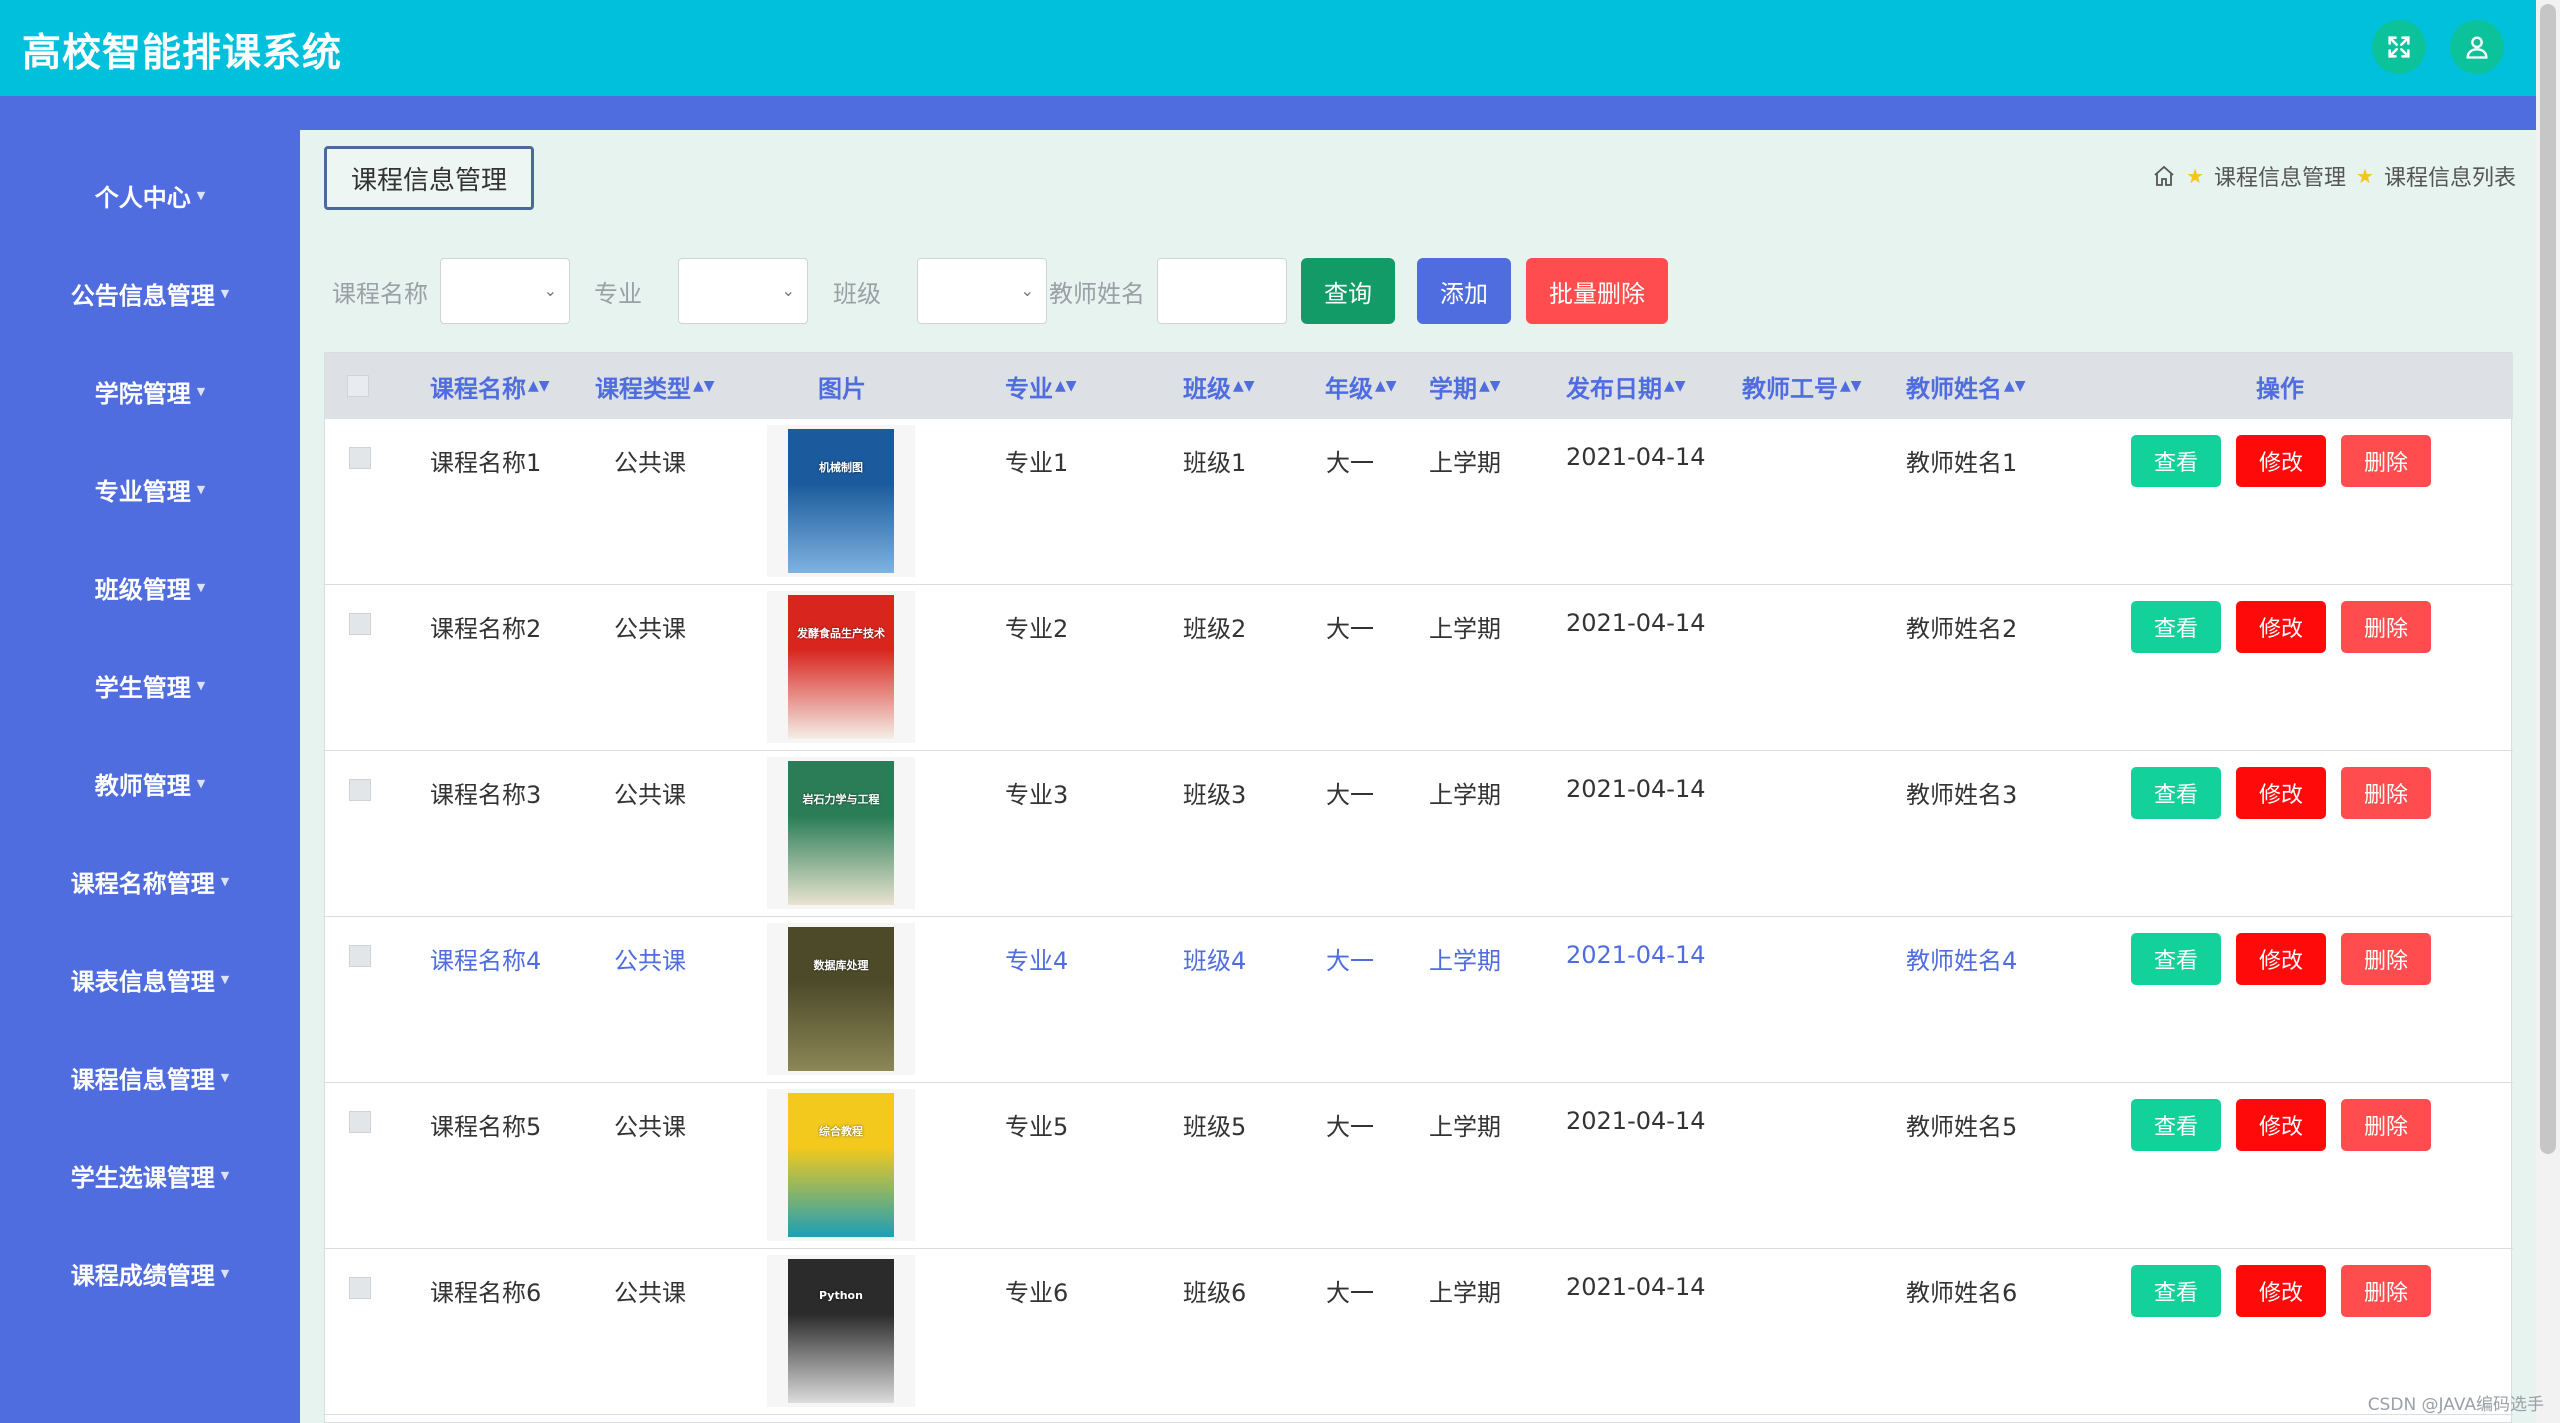  What do you see at coordinates (150, 587) in the screenshot?
I see `sidebar-item-class: 班级管理 ▼` at bounding box center [150, 587].